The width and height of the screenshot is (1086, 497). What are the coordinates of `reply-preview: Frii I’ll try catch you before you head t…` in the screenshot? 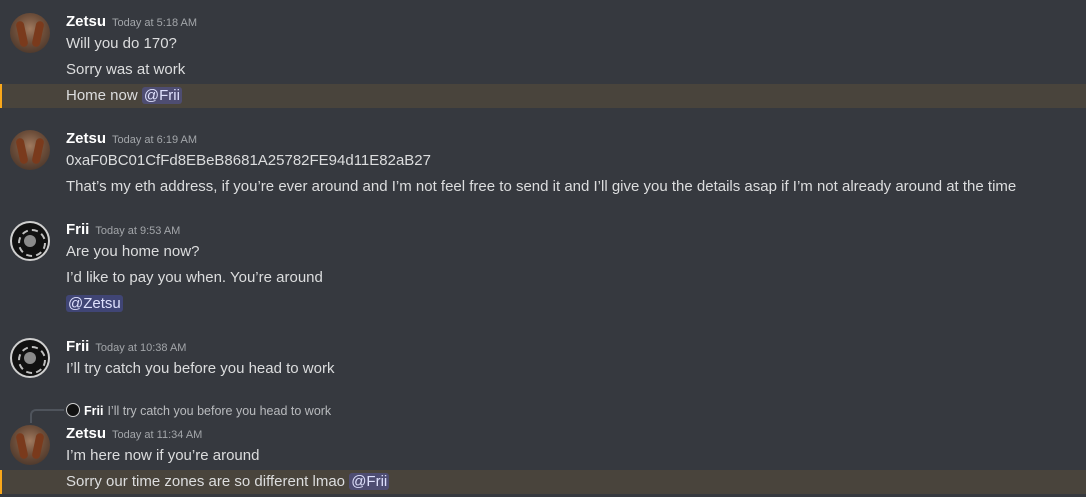 It's located at (198, 411).